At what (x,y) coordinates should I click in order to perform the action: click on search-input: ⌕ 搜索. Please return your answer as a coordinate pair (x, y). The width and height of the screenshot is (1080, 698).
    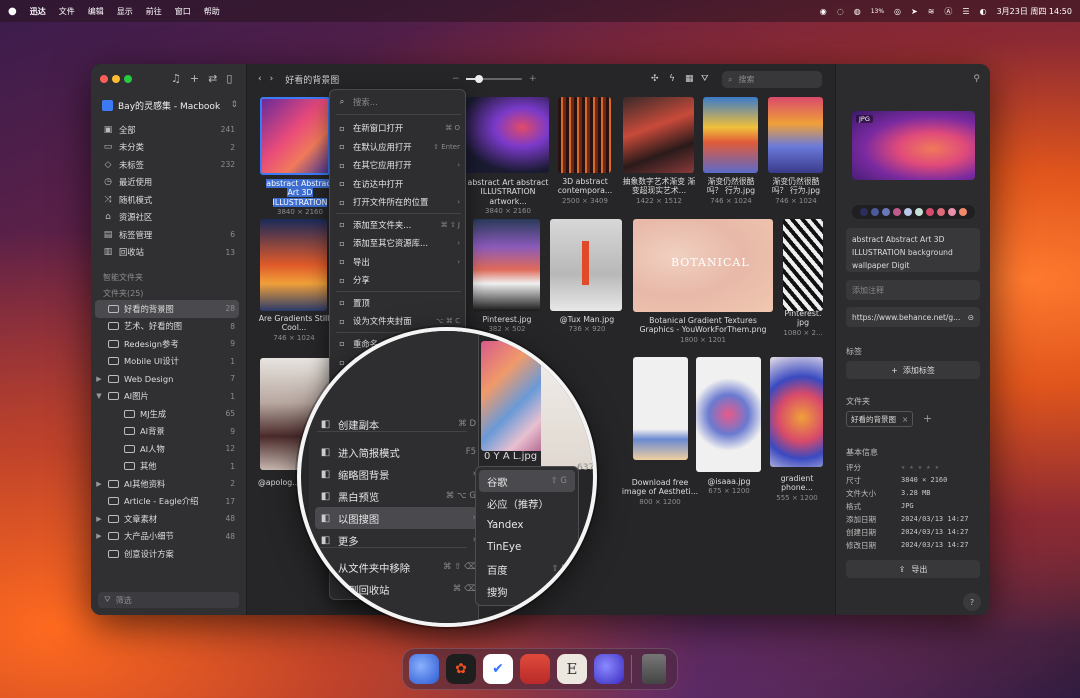
    Looking at the image, I should click on (772, 79).